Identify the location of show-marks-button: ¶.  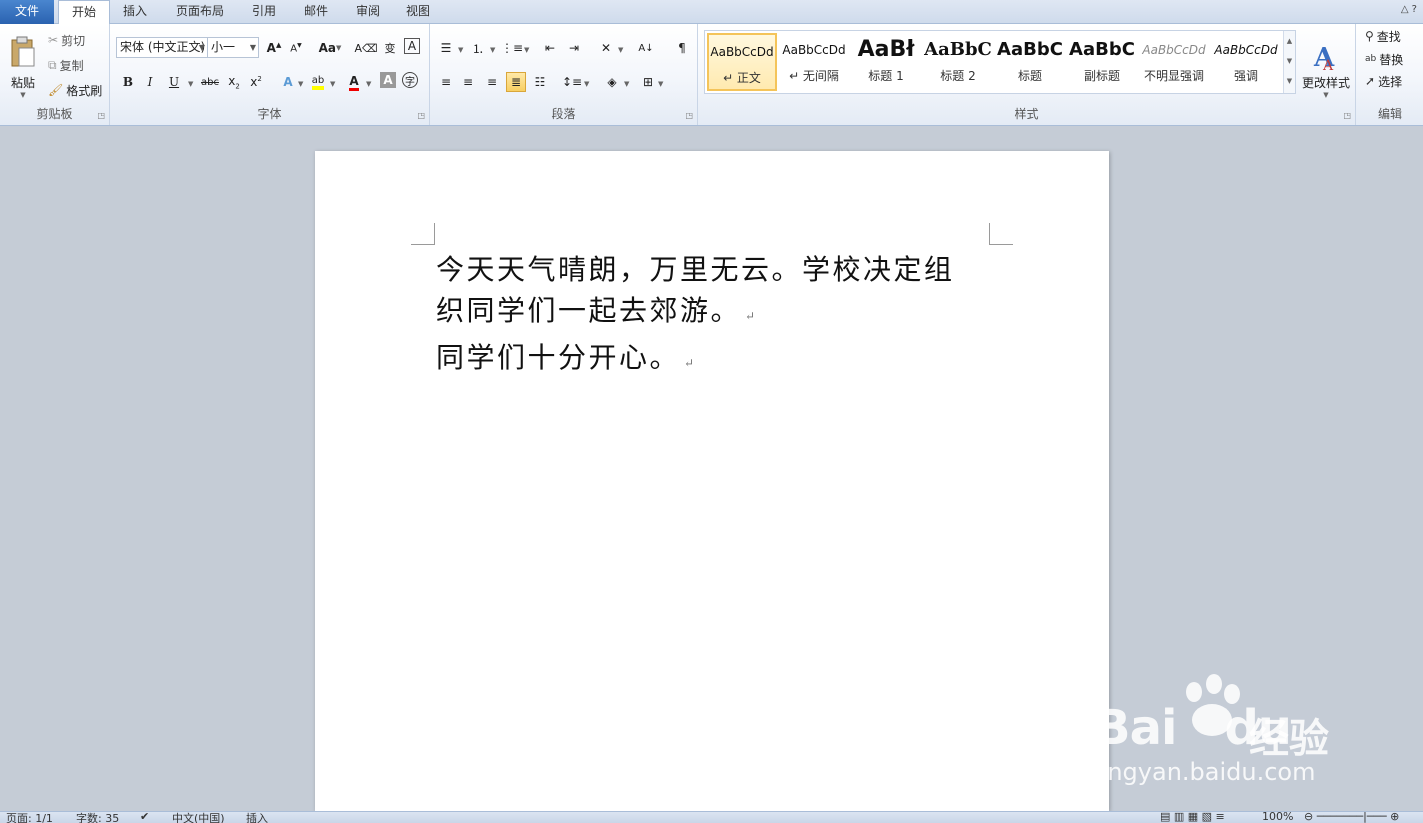
(682, 48).